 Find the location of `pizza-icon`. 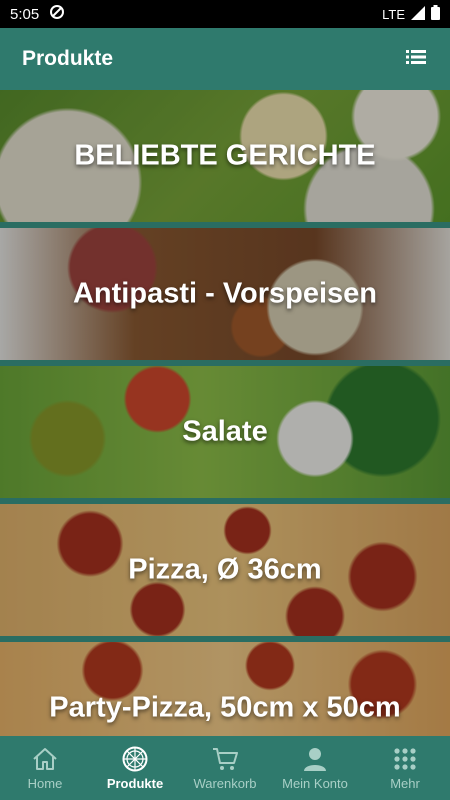

pizza-icon is located at coordinates (135, 759).